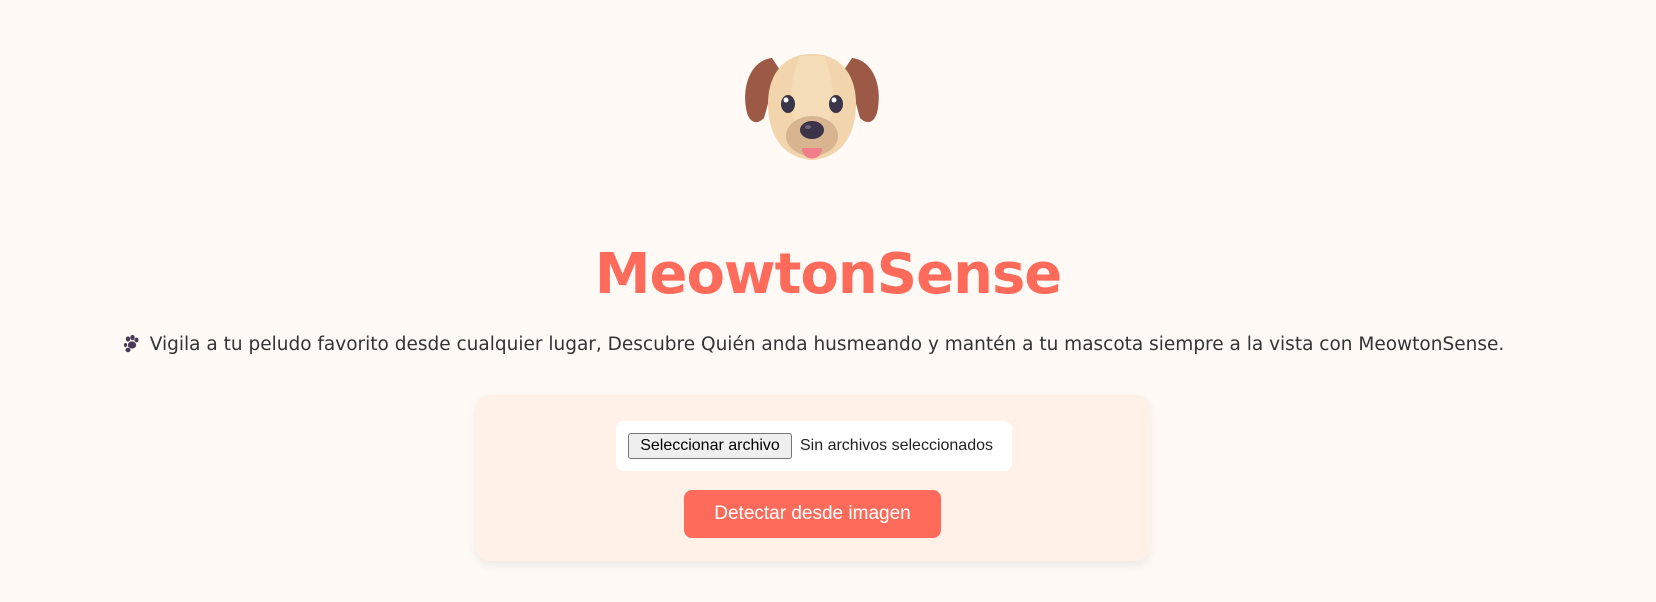 This screenshot has width=1656, height=602. I want to click on detect-button: Detectar desde imagen, so click(812, 514).